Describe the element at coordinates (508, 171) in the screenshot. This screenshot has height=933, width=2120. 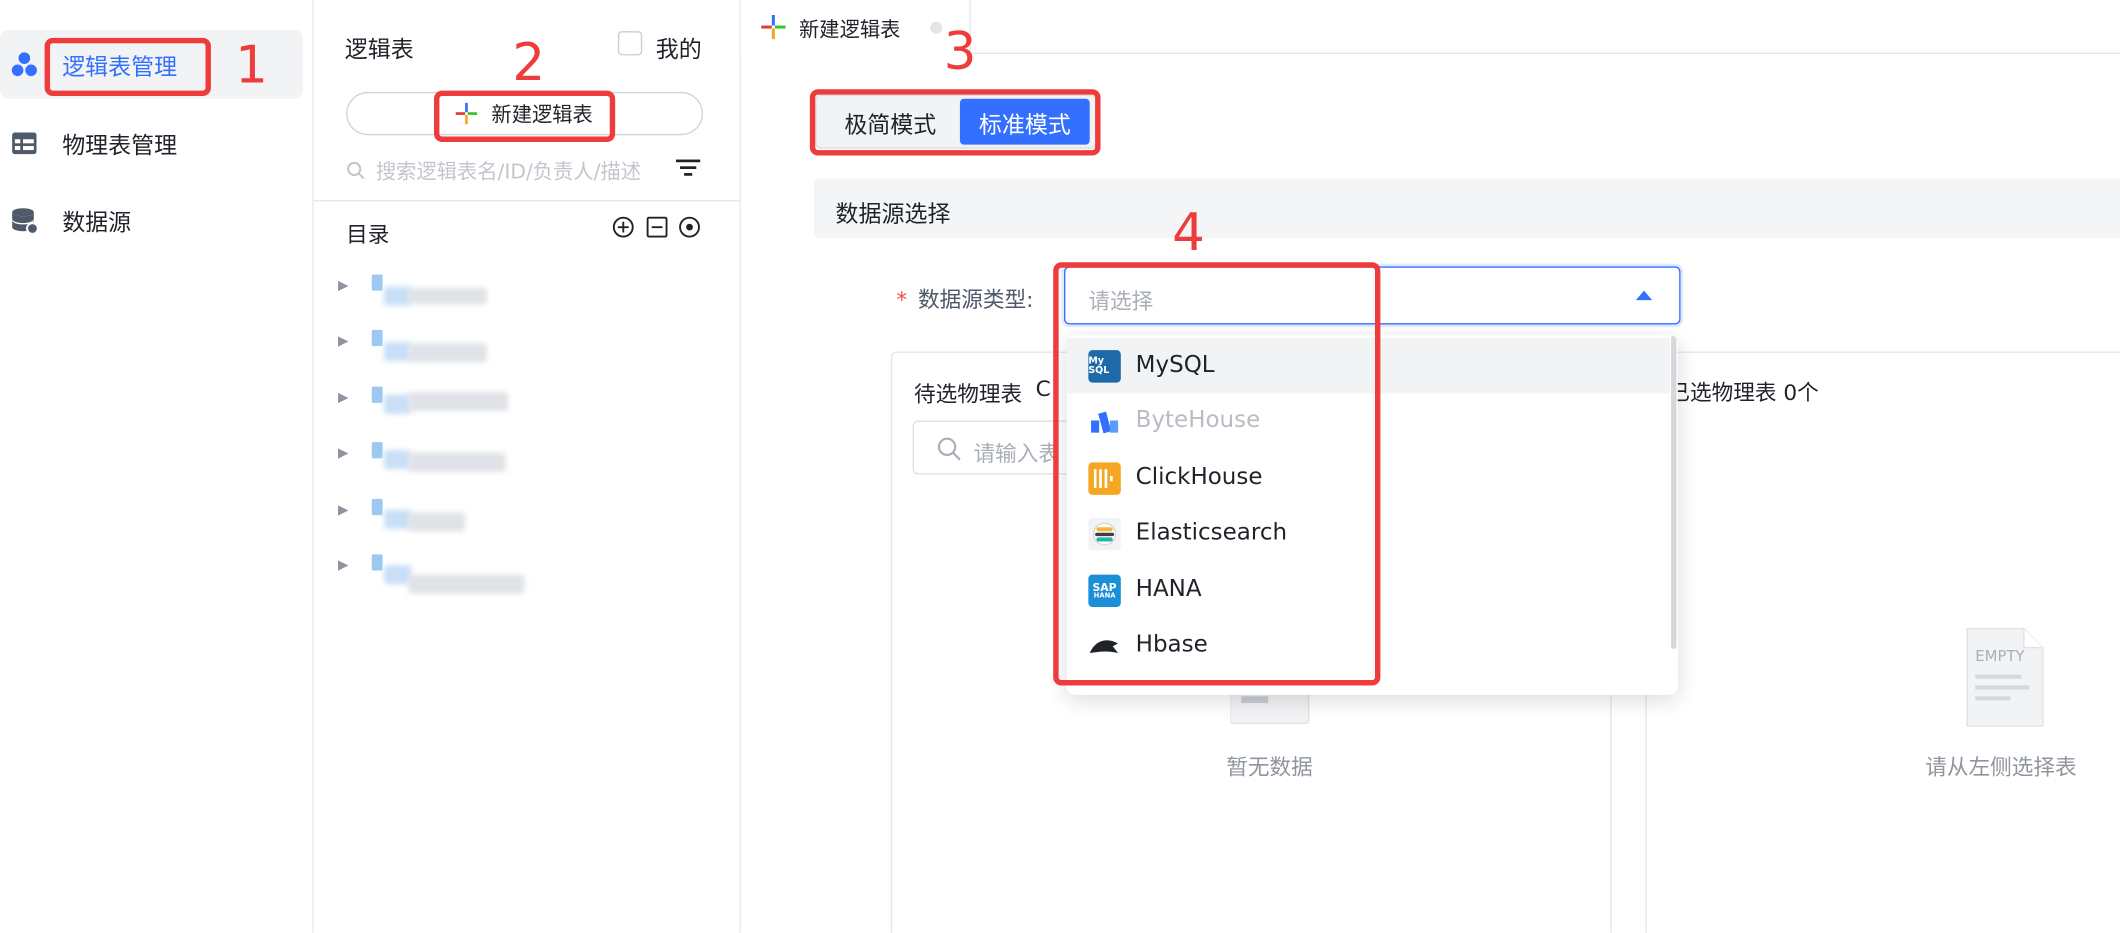
I see `search-placeholder: 搜索逻辑表名/ID/负责人/描述` at that location.